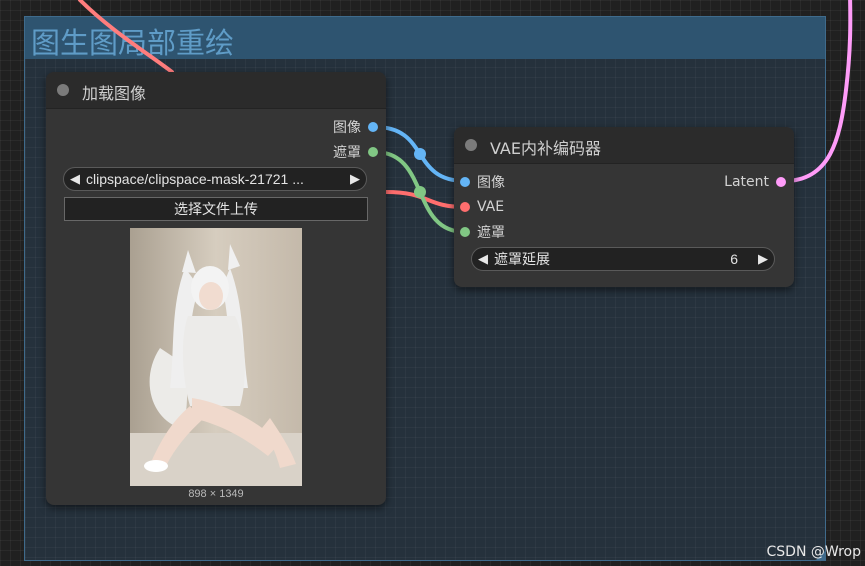 The height and width of the screenshot is (566, 865). I want to click on vae-node-title: VAE内补编码器, so click(545, 148).